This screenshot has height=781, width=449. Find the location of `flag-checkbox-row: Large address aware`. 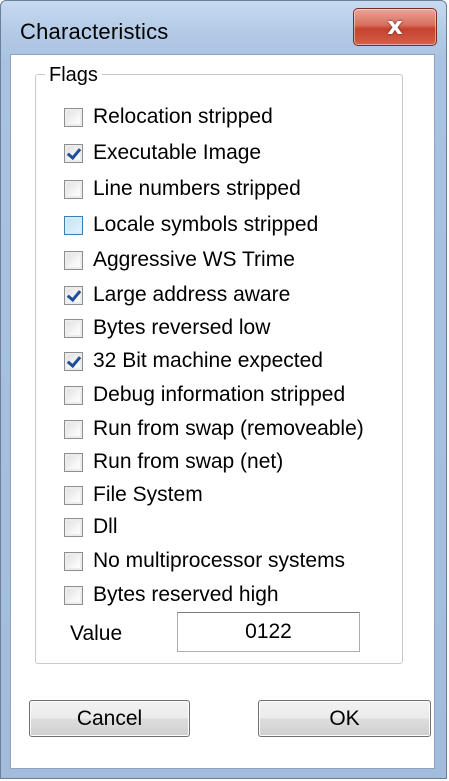

flag-checkbox-row: Large address aware is located at coordinates (177, 295).